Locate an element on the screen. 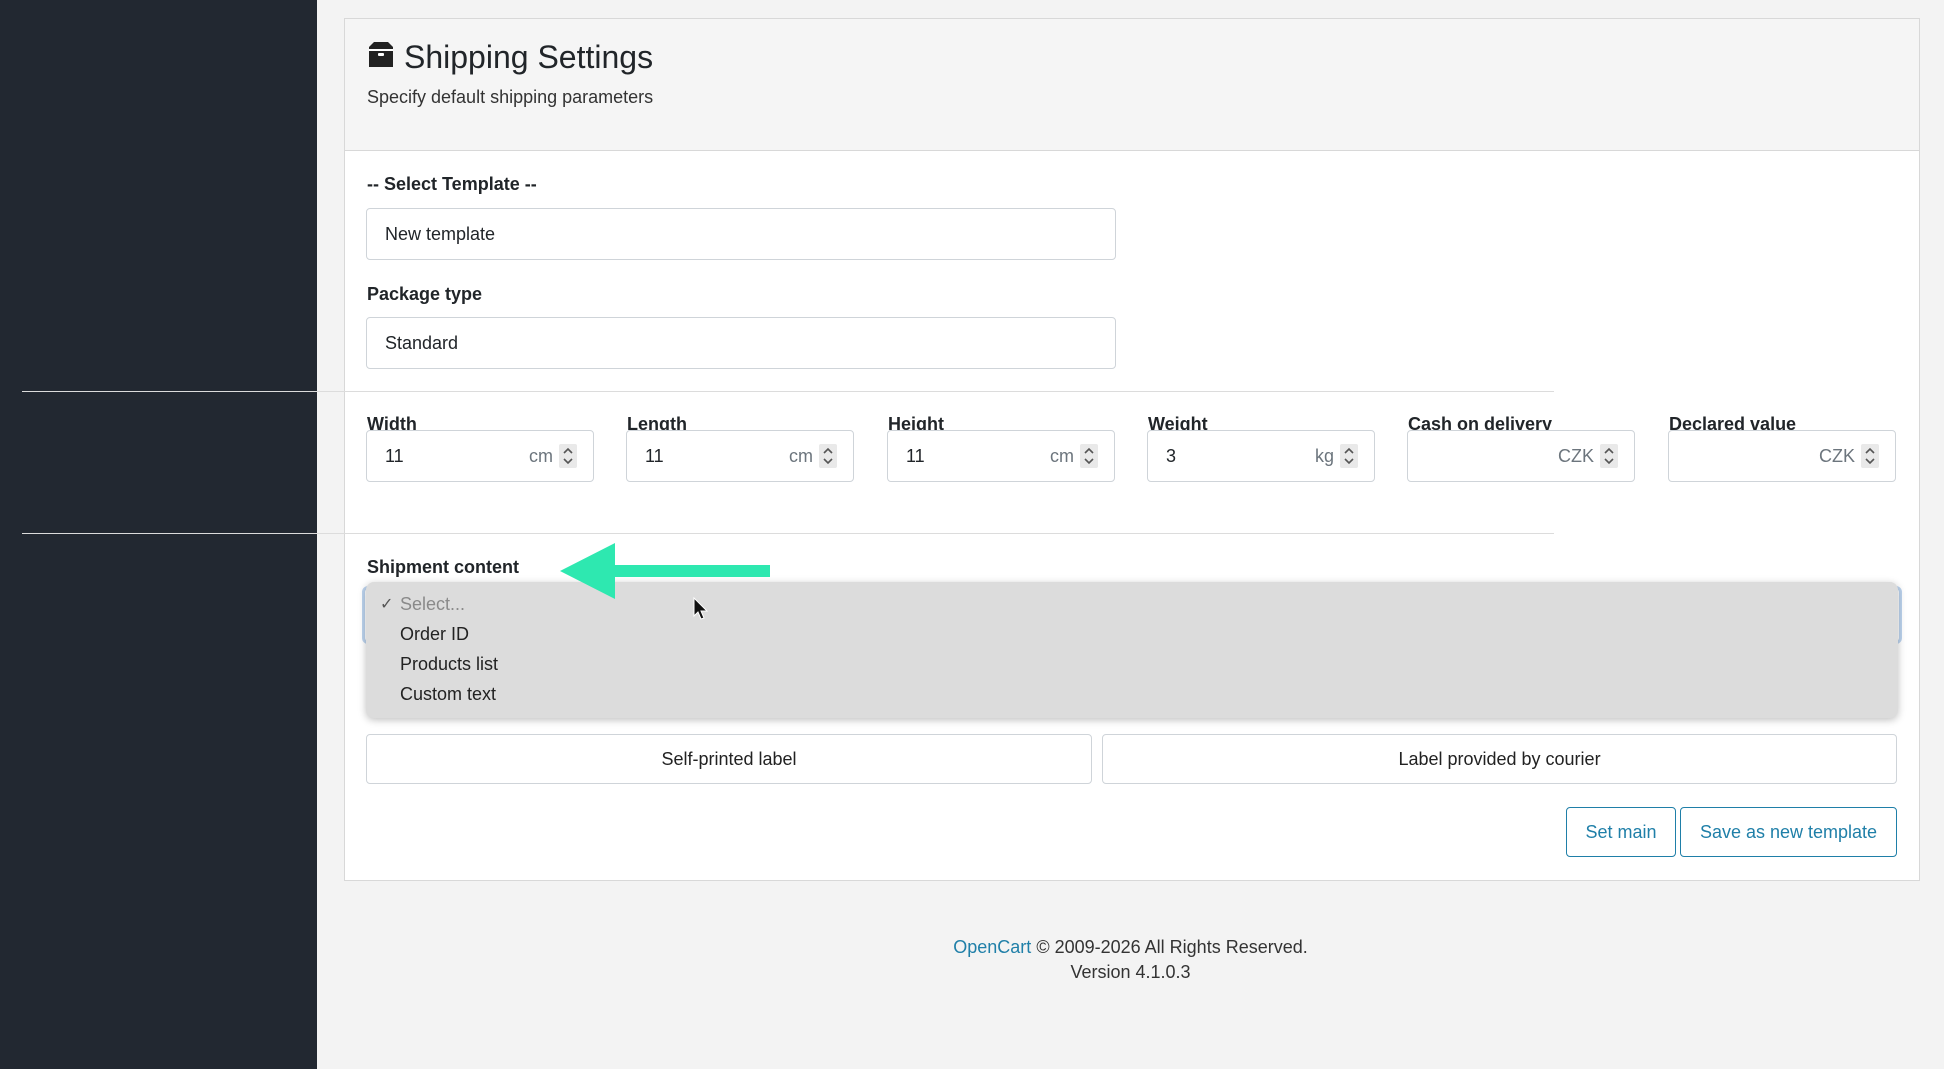 Image resolution: width=1944 pixels, height=1069 pixels. package-type-label: Package type is located at coordinates (425, 294).